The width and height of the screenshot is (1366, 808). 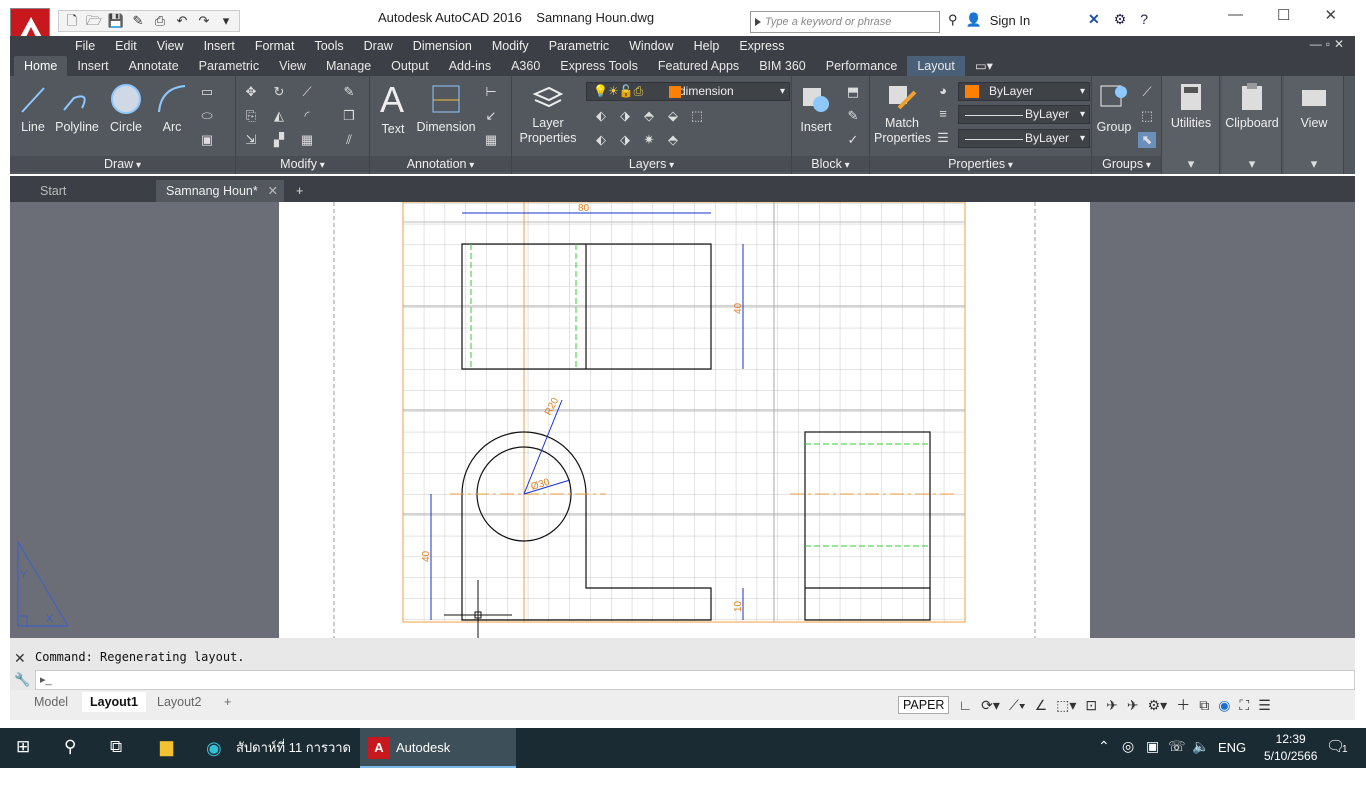 What do you see at coordinates (697, 116) in the screenshot?
I see `layer-tool-5-icon: ⬚` at bounding box center [697, 116].